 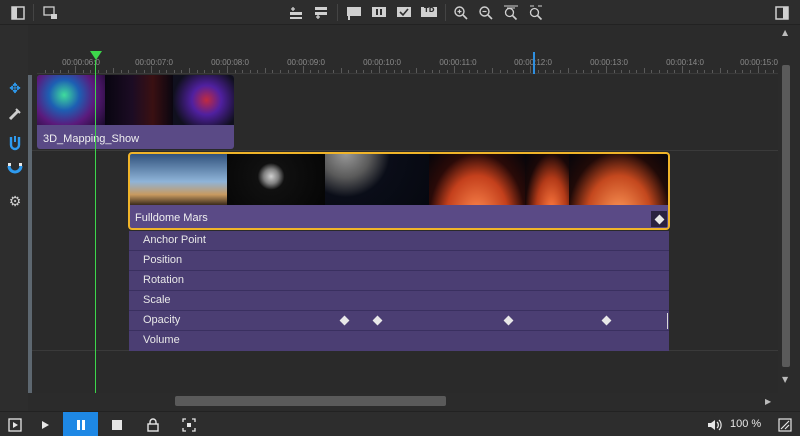 I want to click on keyframe-row-scale: Scale, so click(x=399, y=301).